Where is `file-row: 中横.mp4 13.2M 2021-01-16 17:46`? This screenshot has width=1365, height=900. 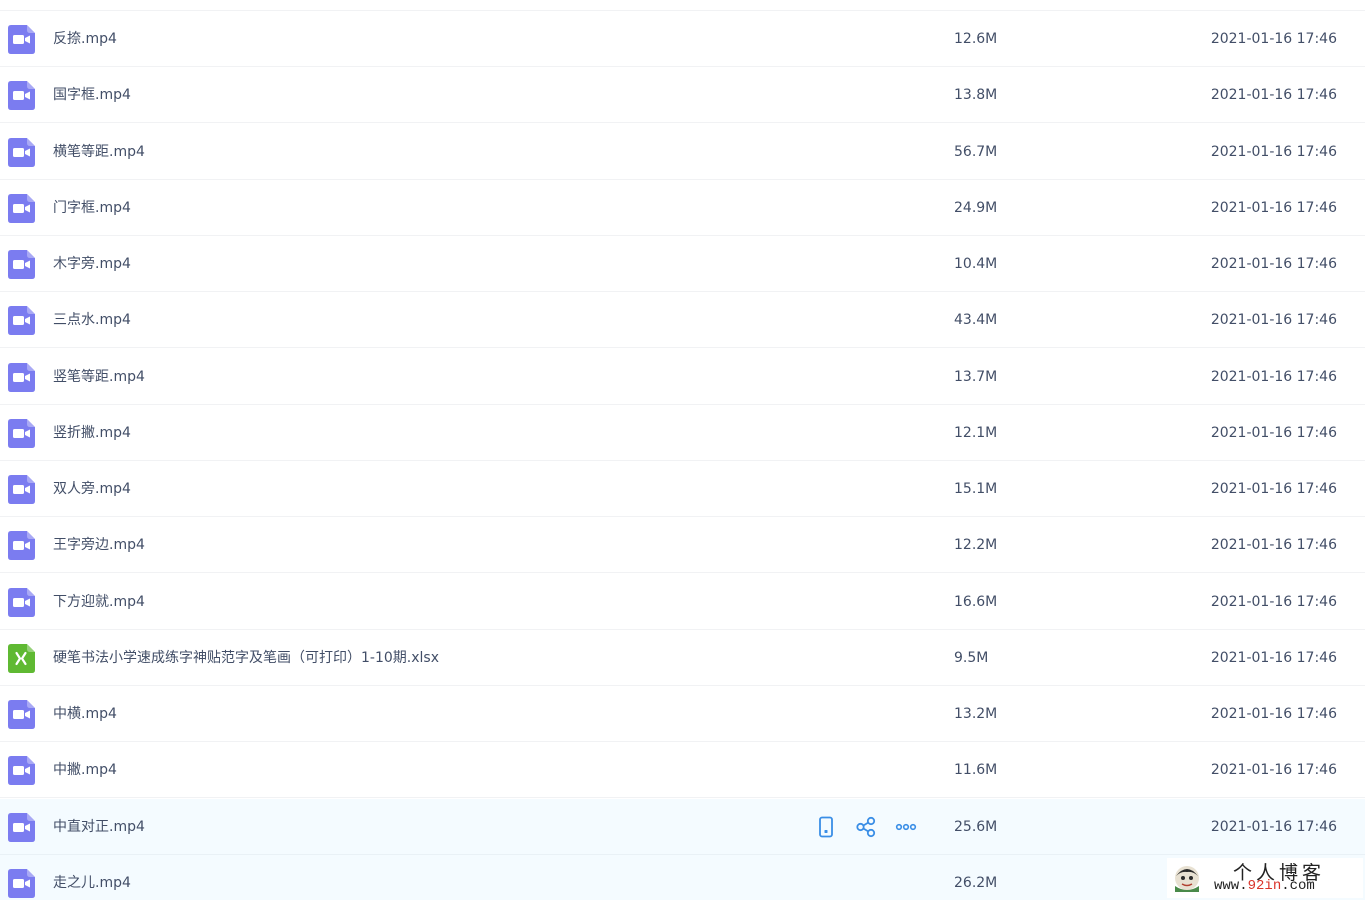
file-row: 中横.mp4 13.2M 2021-01-16 17:46 is located at coordinates (682, 714).